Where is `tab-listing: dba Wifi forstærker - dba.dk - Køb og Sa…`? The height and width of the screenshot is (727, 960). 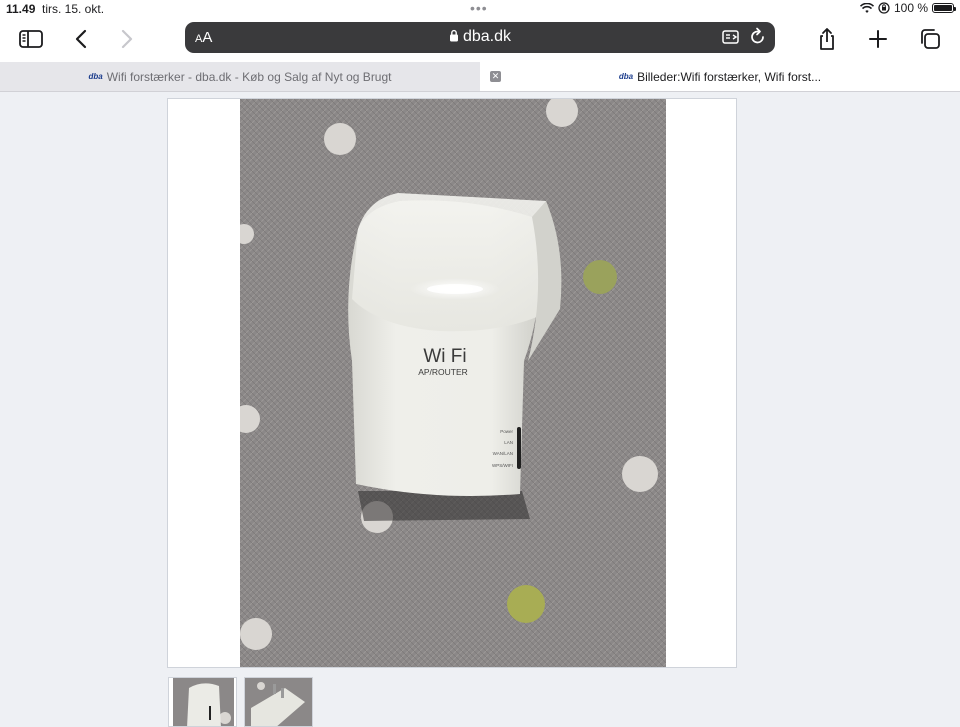 tab-listing: dba Wifi forstærker - dba.dk - Køb og Sa… is located at coordinates (240, 76).